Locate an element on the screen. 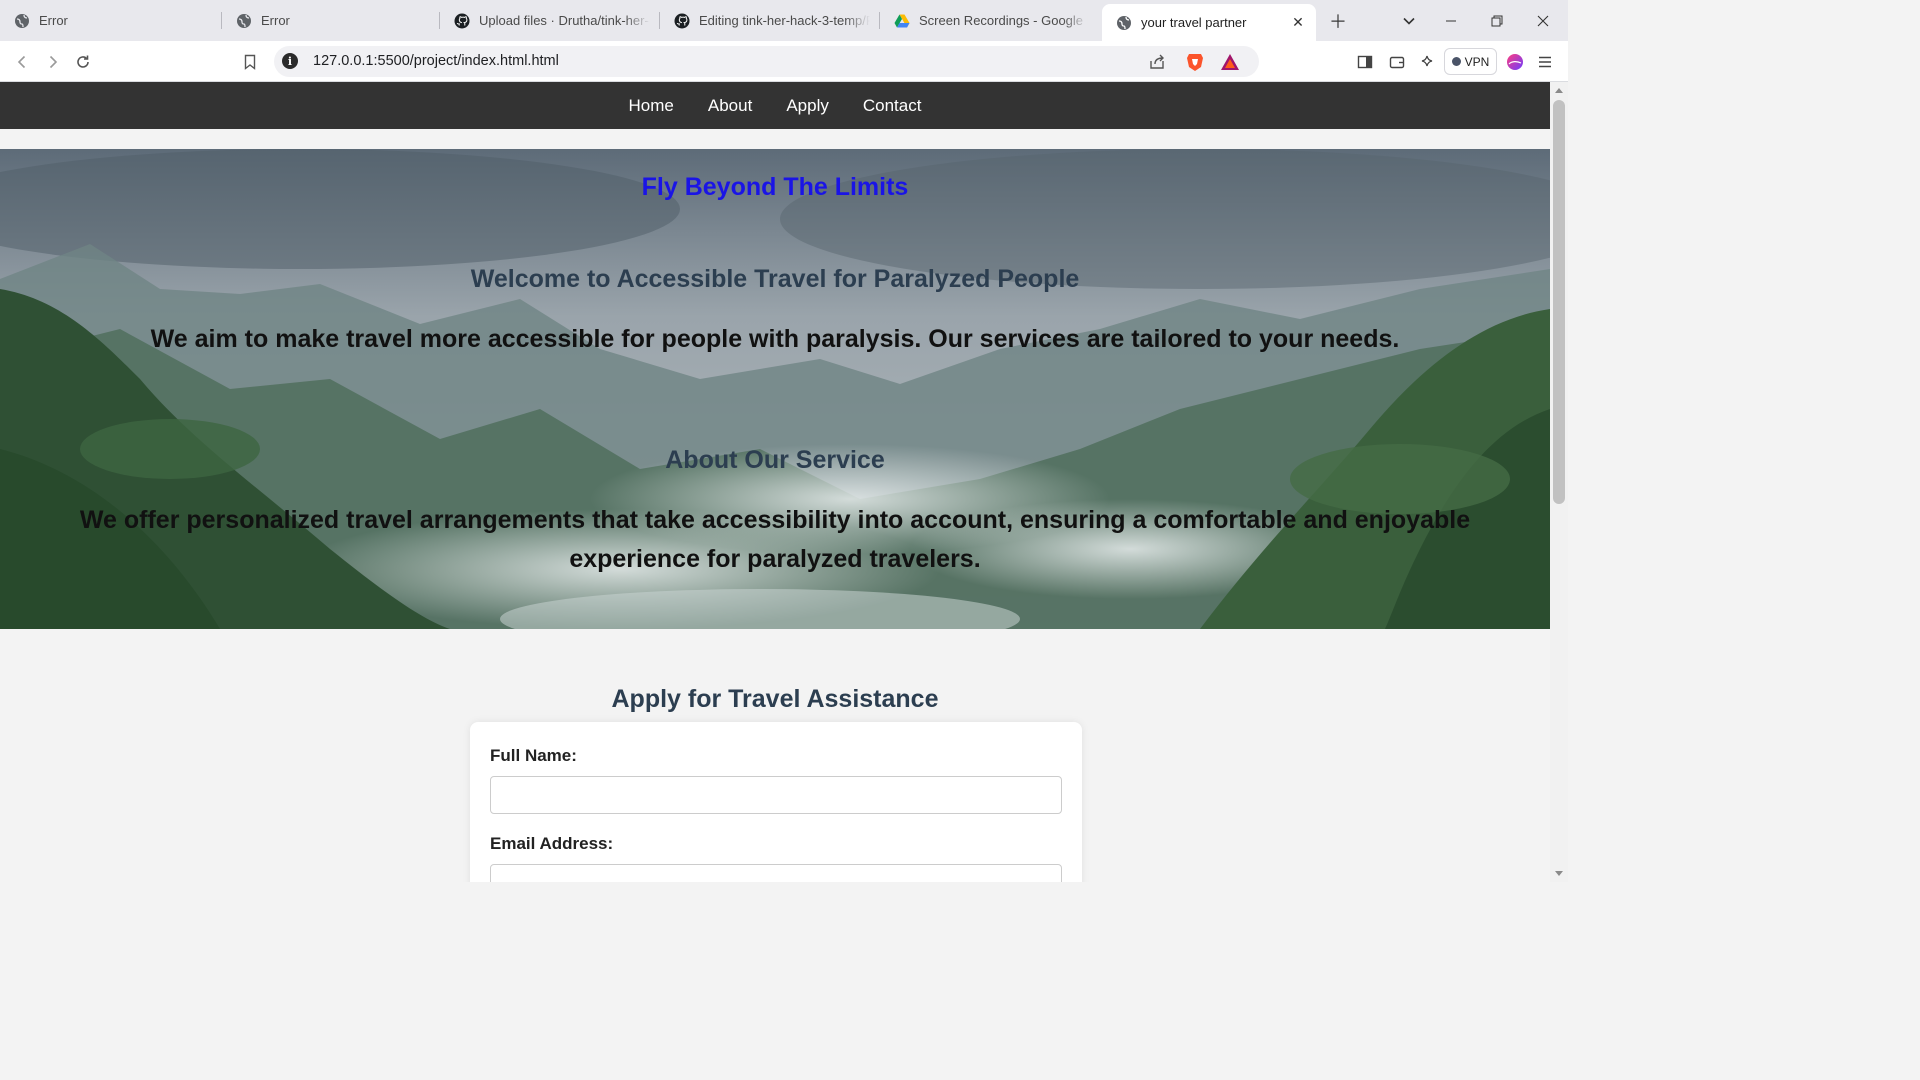 The image size is (1920, 1080). tab-title: Upload files · Drutha/tink-her-h is located at coordinates (564, 20).